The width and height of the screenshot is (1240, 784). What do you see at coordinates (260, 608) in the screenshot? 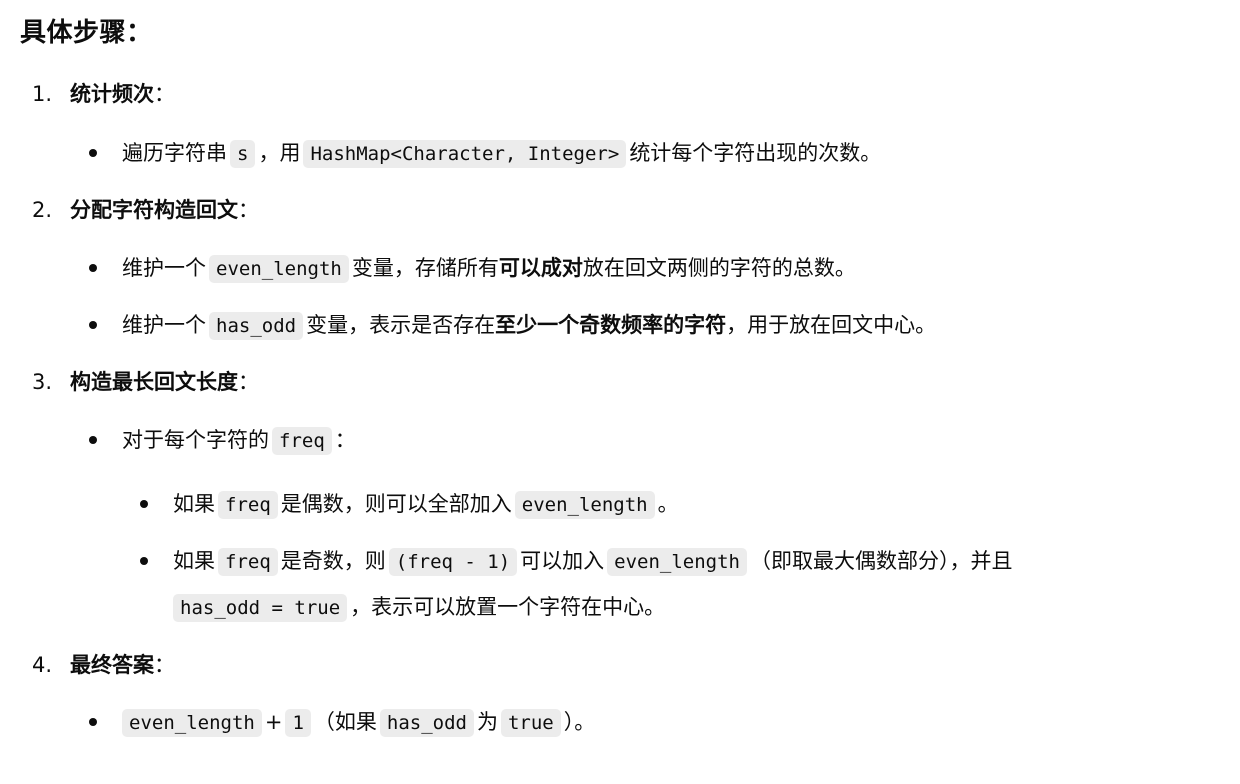
I see `inline-code: has_odd = true` at bounding box center [260, 608].